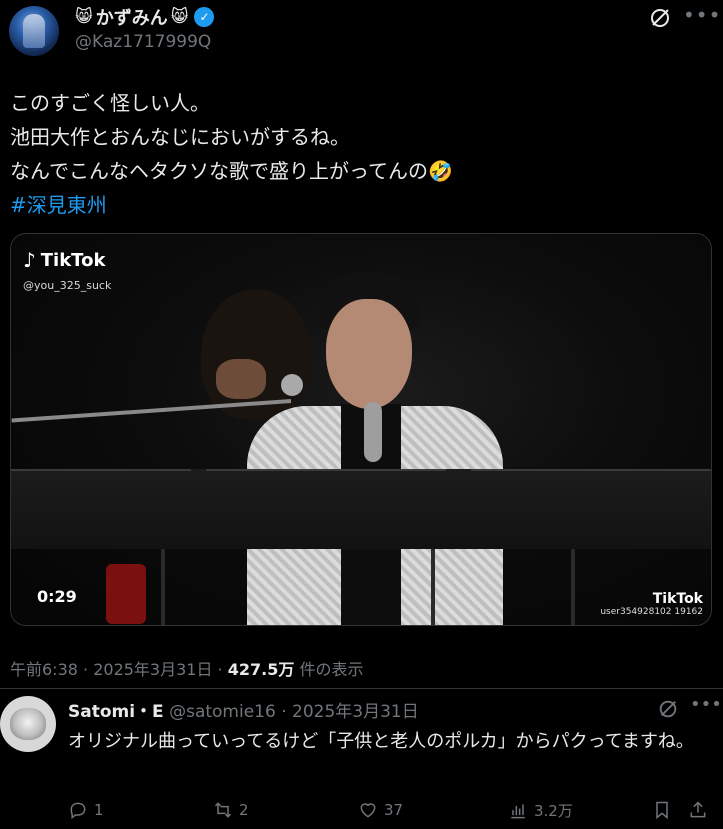 The image size is (723, 829). Describe the element at coordinates (394, 810) in the screenshot. I see `like-count: 37` at that location.